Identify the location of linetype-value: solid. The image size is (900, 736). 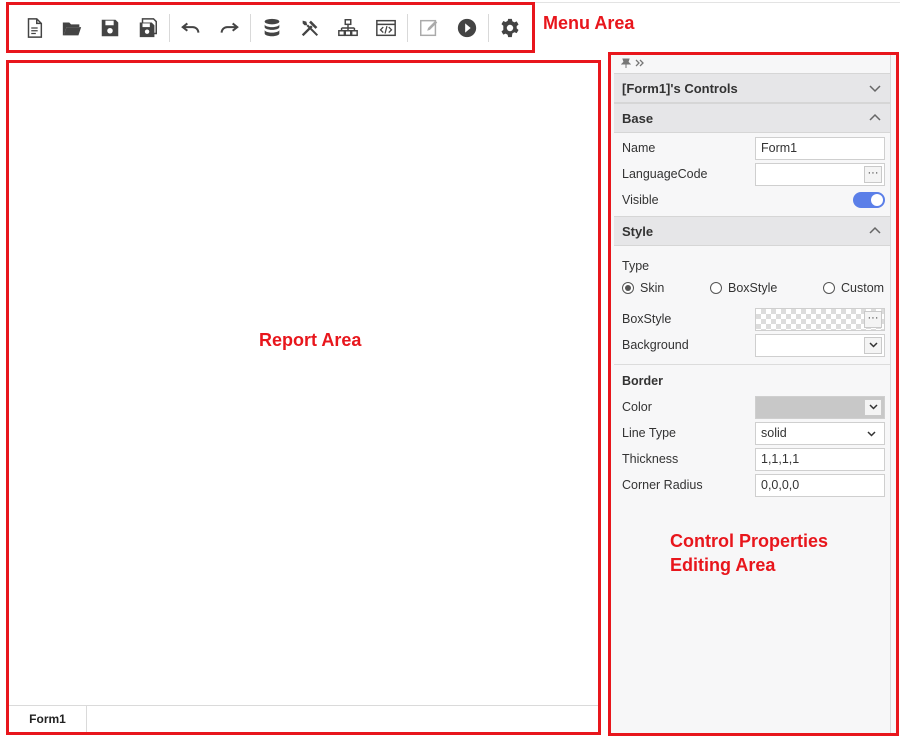
(774, 432).